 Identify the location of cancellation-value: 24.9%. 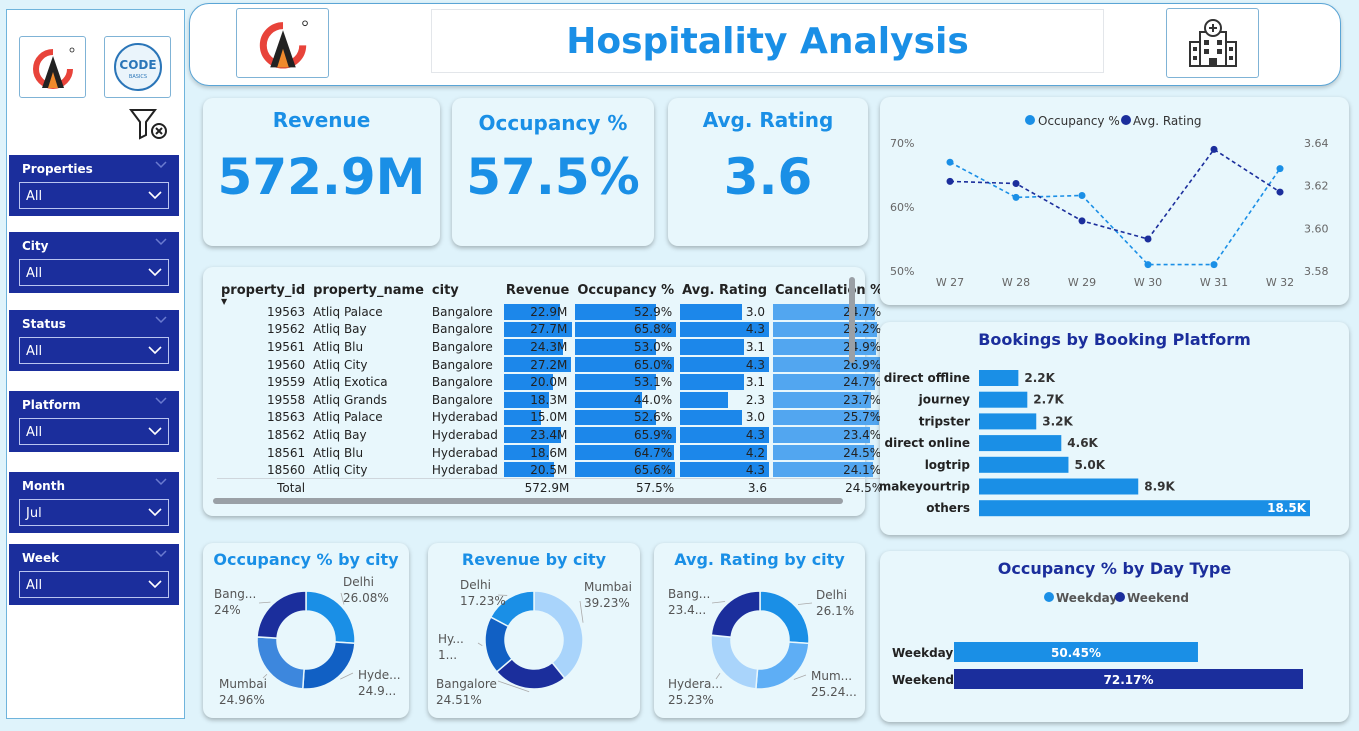
(862, 346).